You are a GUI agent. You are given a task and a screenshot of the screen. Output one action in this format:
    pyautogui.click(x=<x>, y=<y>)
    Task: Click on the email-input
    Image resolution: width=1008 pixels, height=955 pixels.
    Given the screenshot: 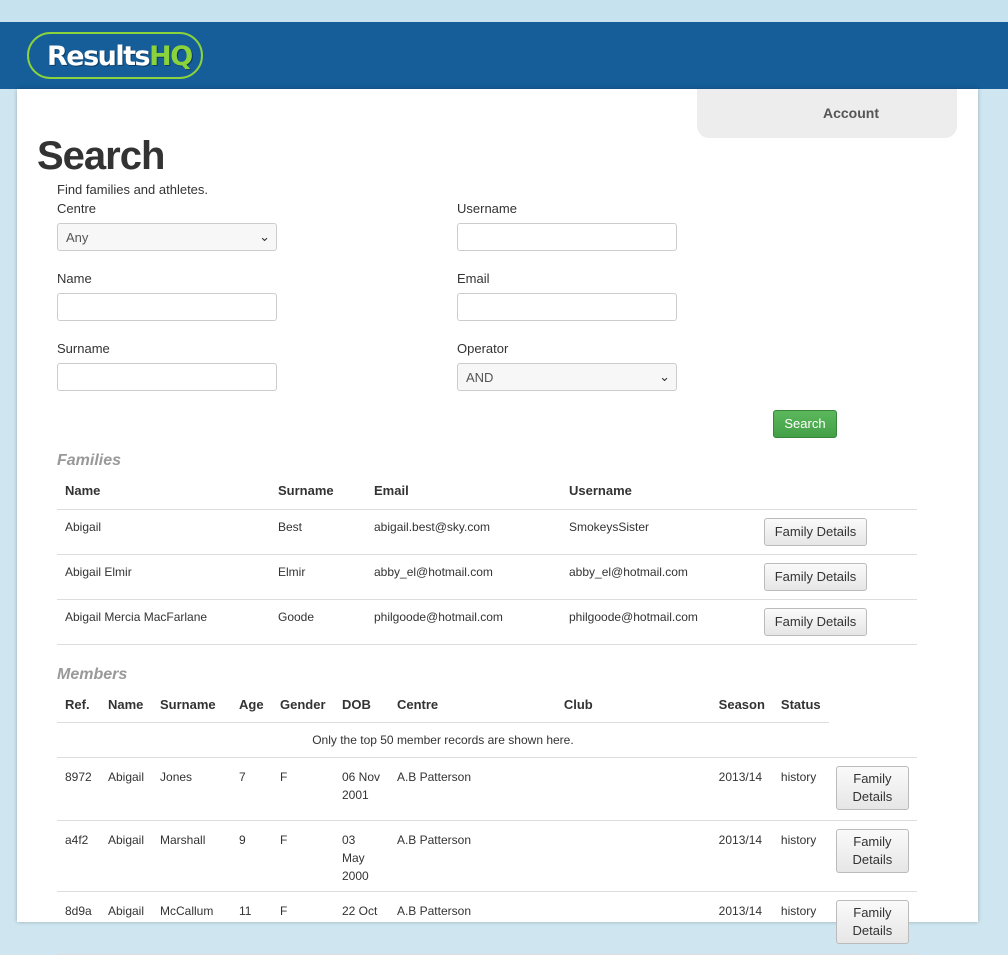 What is the action you would take?
    pyautogui.click(x=567, y=307)
    